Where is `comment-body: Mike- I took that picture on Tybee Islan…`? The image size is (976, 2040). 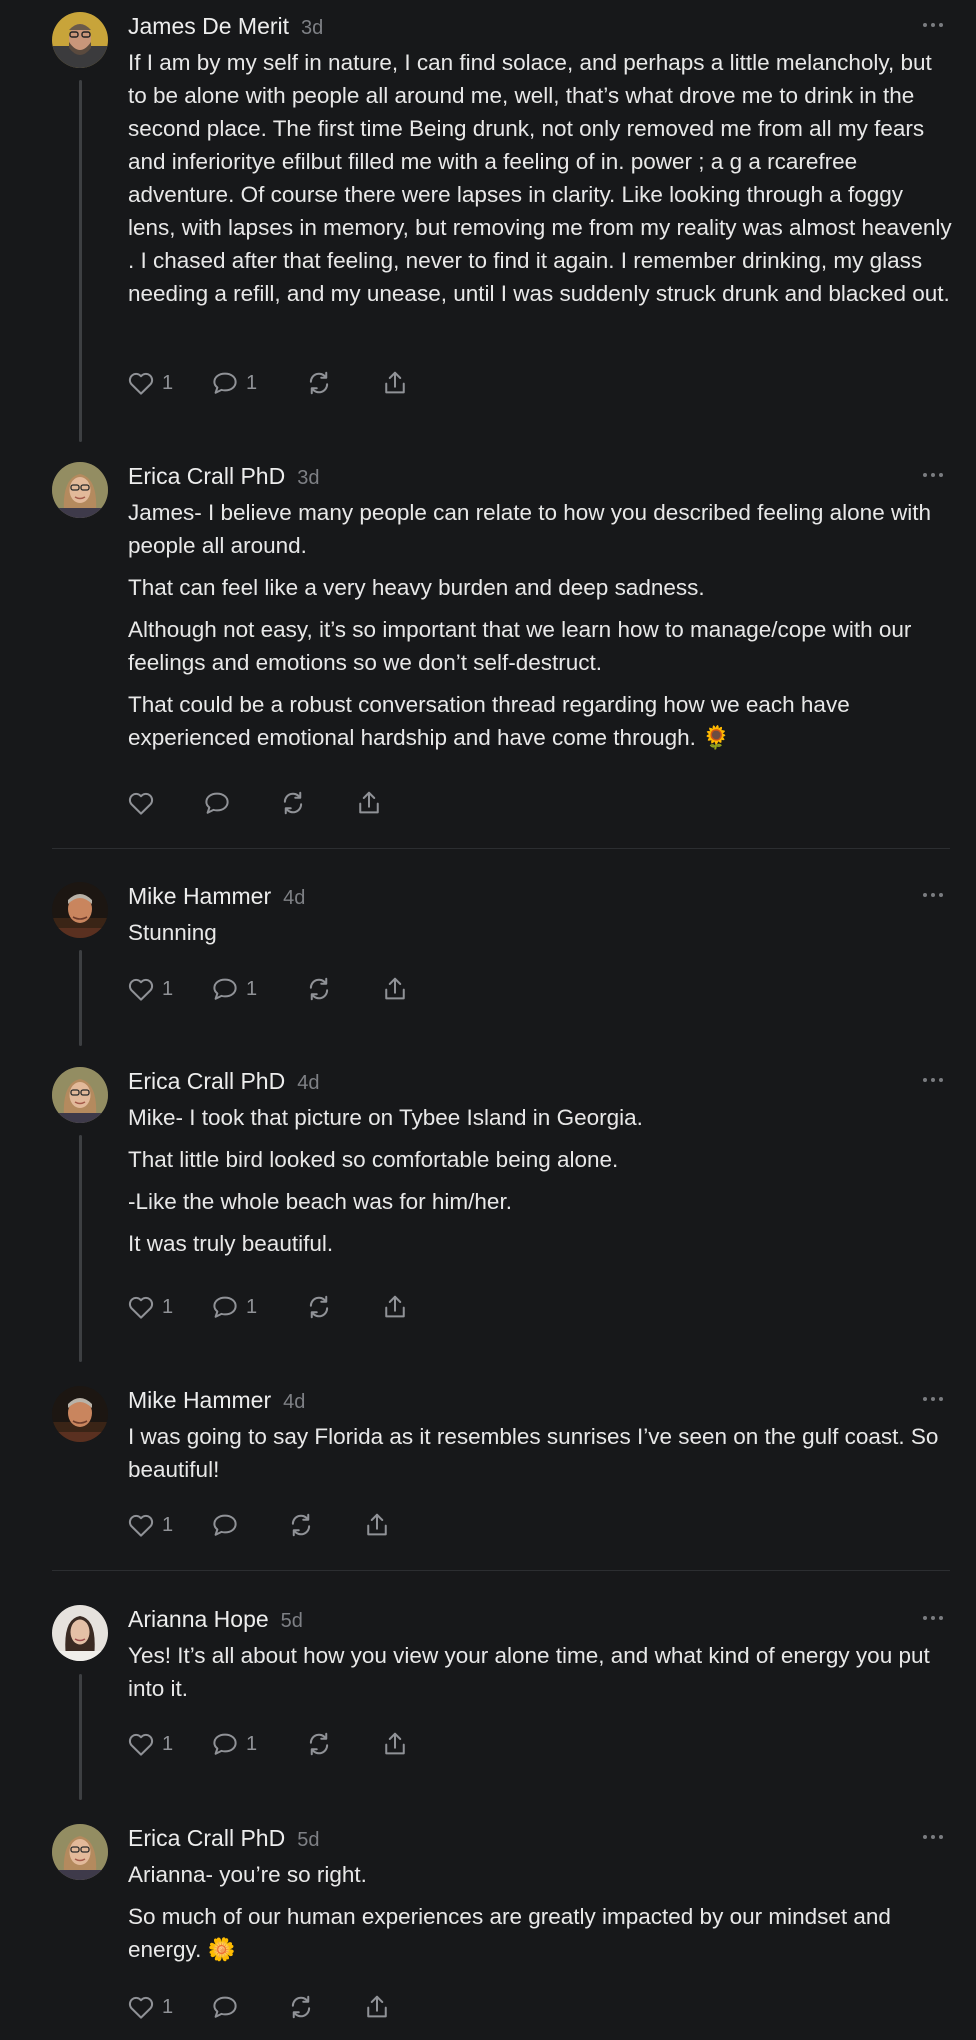
comment-body: Mike- I took that picture on Tybee Islan… is located at coordinates (541, 1185).